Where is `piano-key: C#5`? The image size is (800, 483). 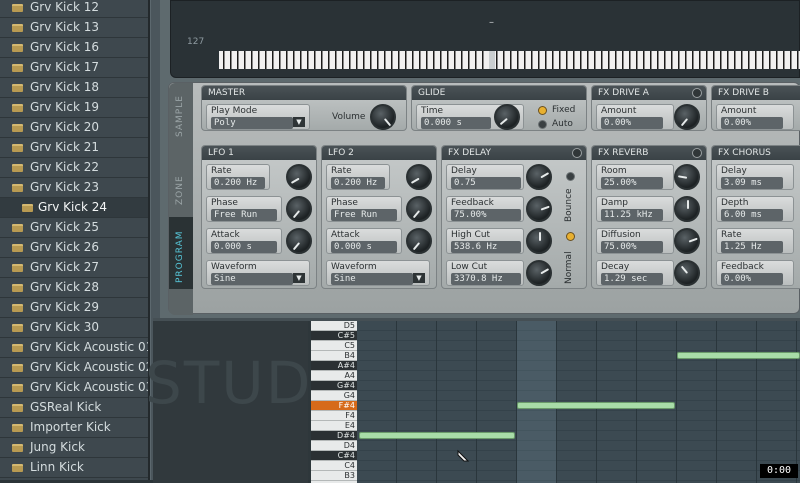
piano-key: C#5 is located at coordinates (334, 336).